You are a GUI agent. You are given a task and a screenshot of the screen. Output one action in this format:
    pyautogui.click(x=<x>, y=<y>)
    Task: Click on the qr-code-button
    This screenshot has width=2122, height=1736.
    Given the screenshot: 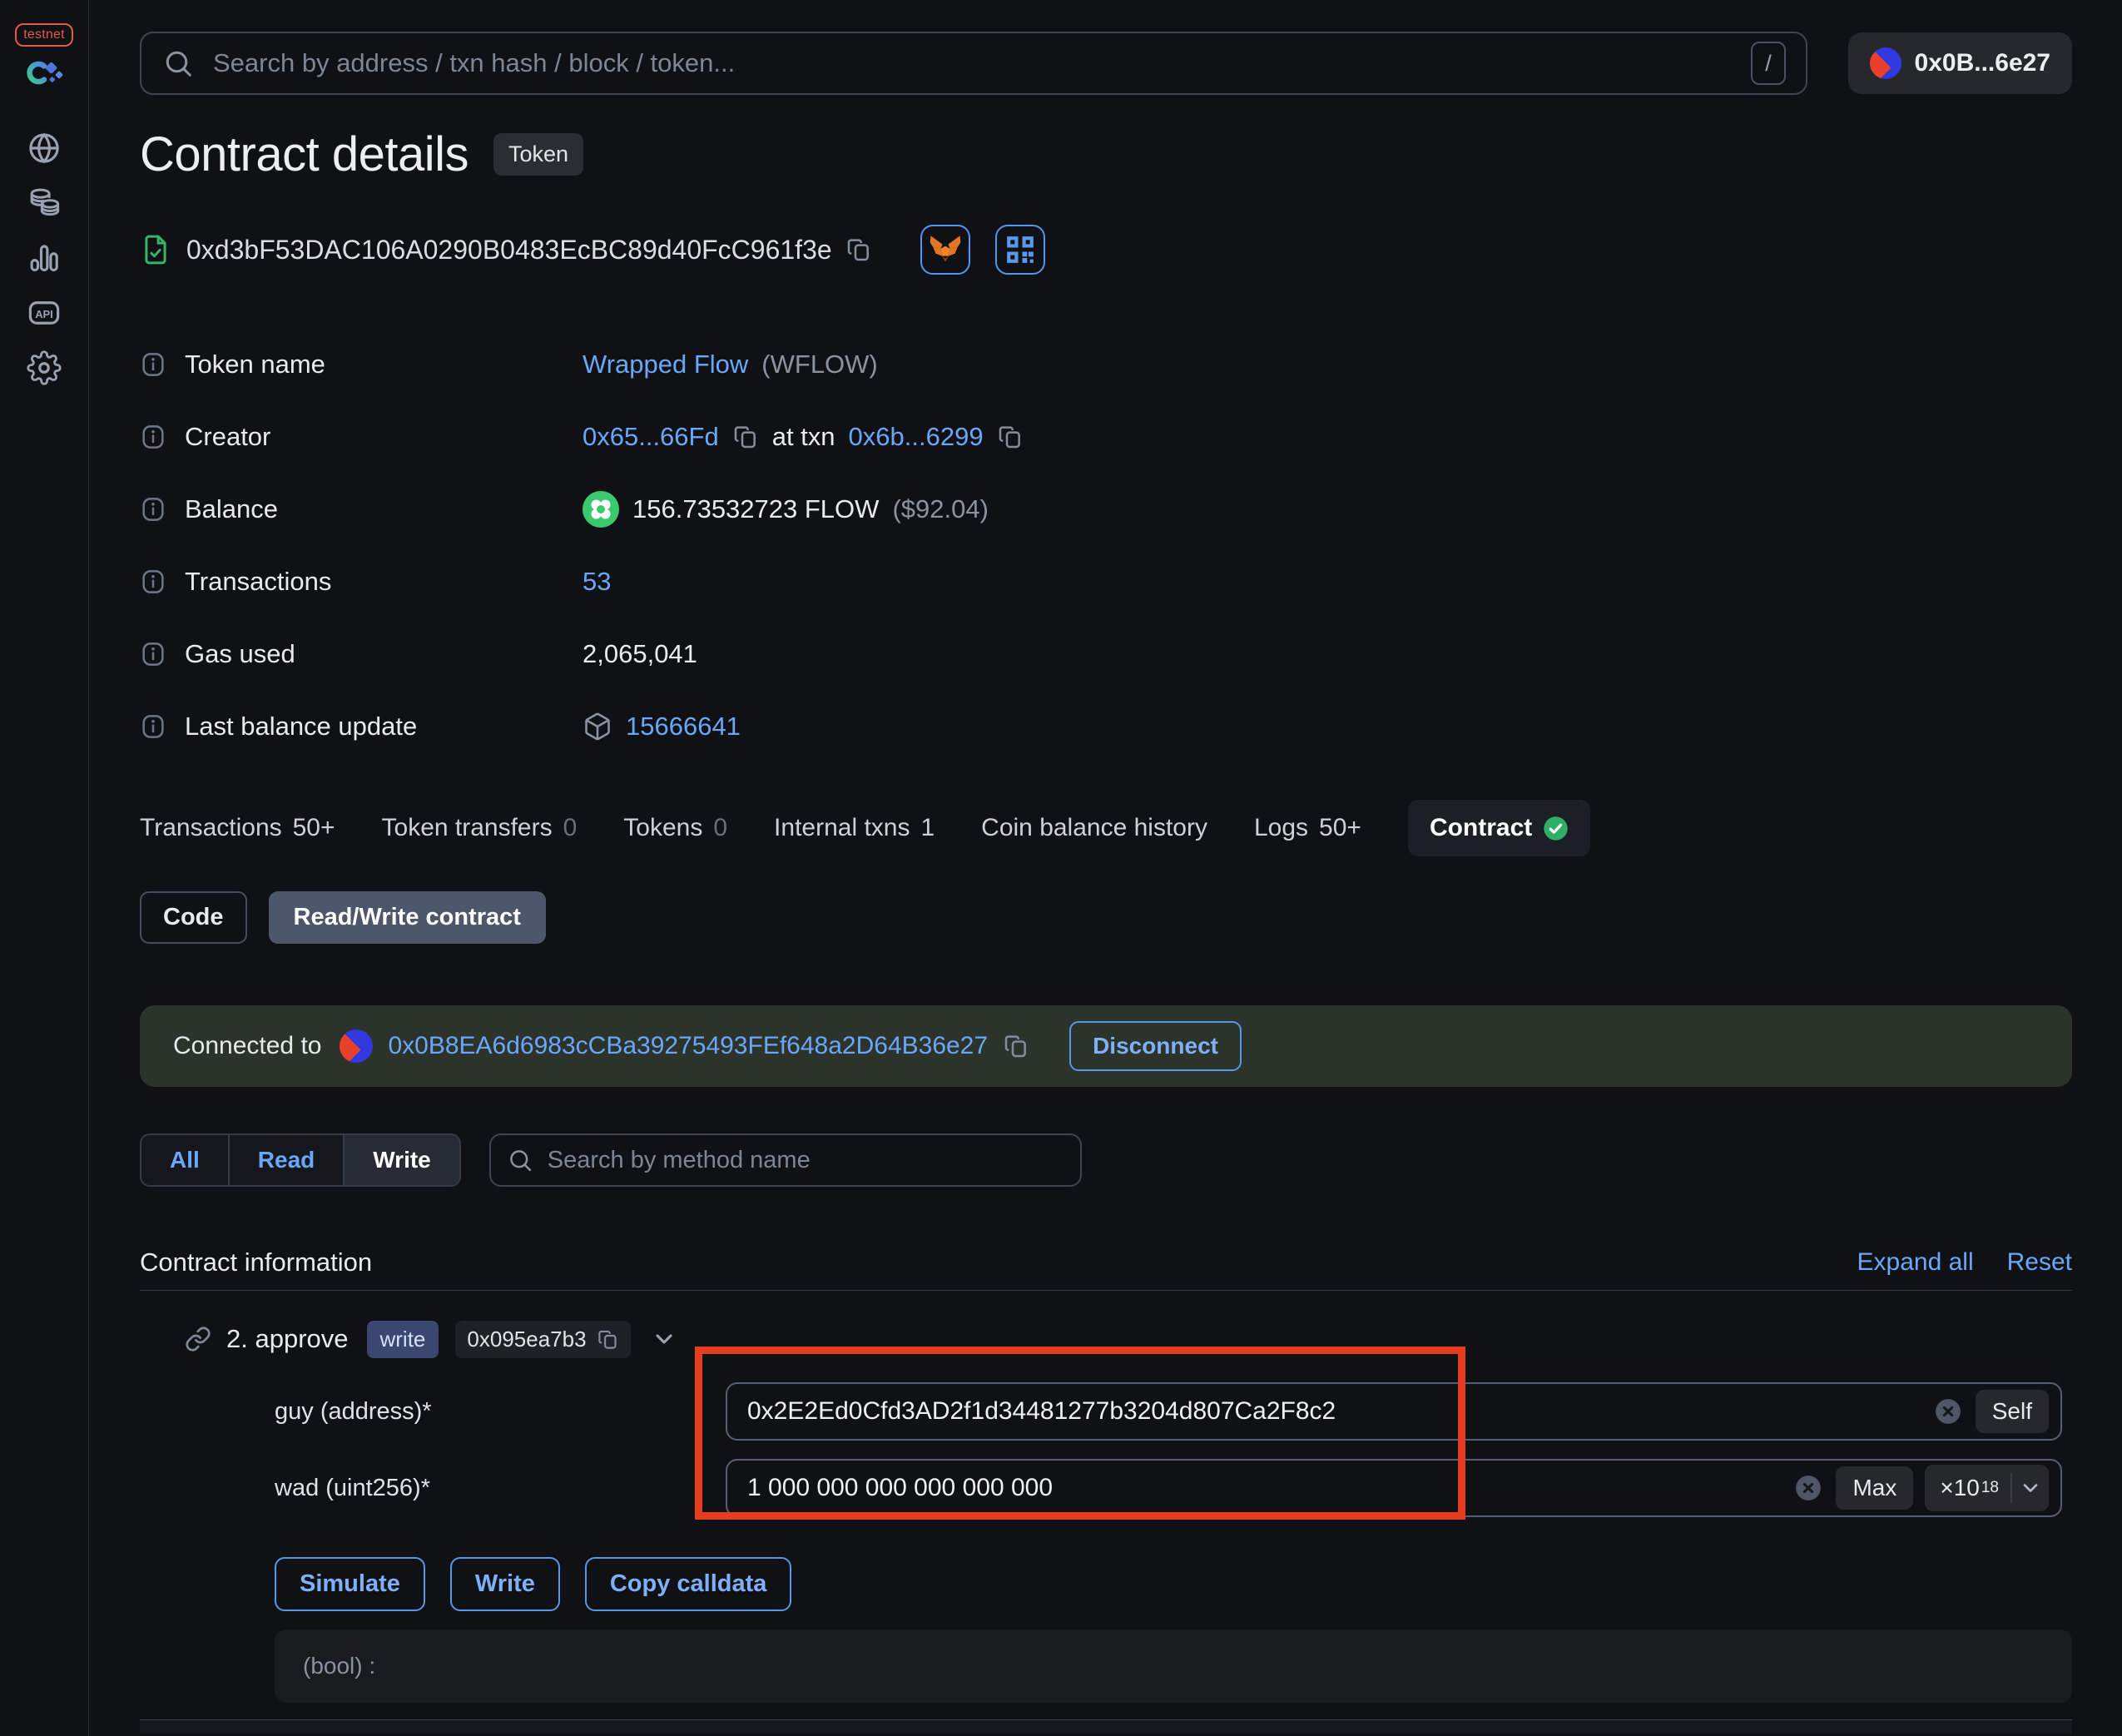 What is the action you would take?
    pyautogui.click(x=1020, y=250)
    